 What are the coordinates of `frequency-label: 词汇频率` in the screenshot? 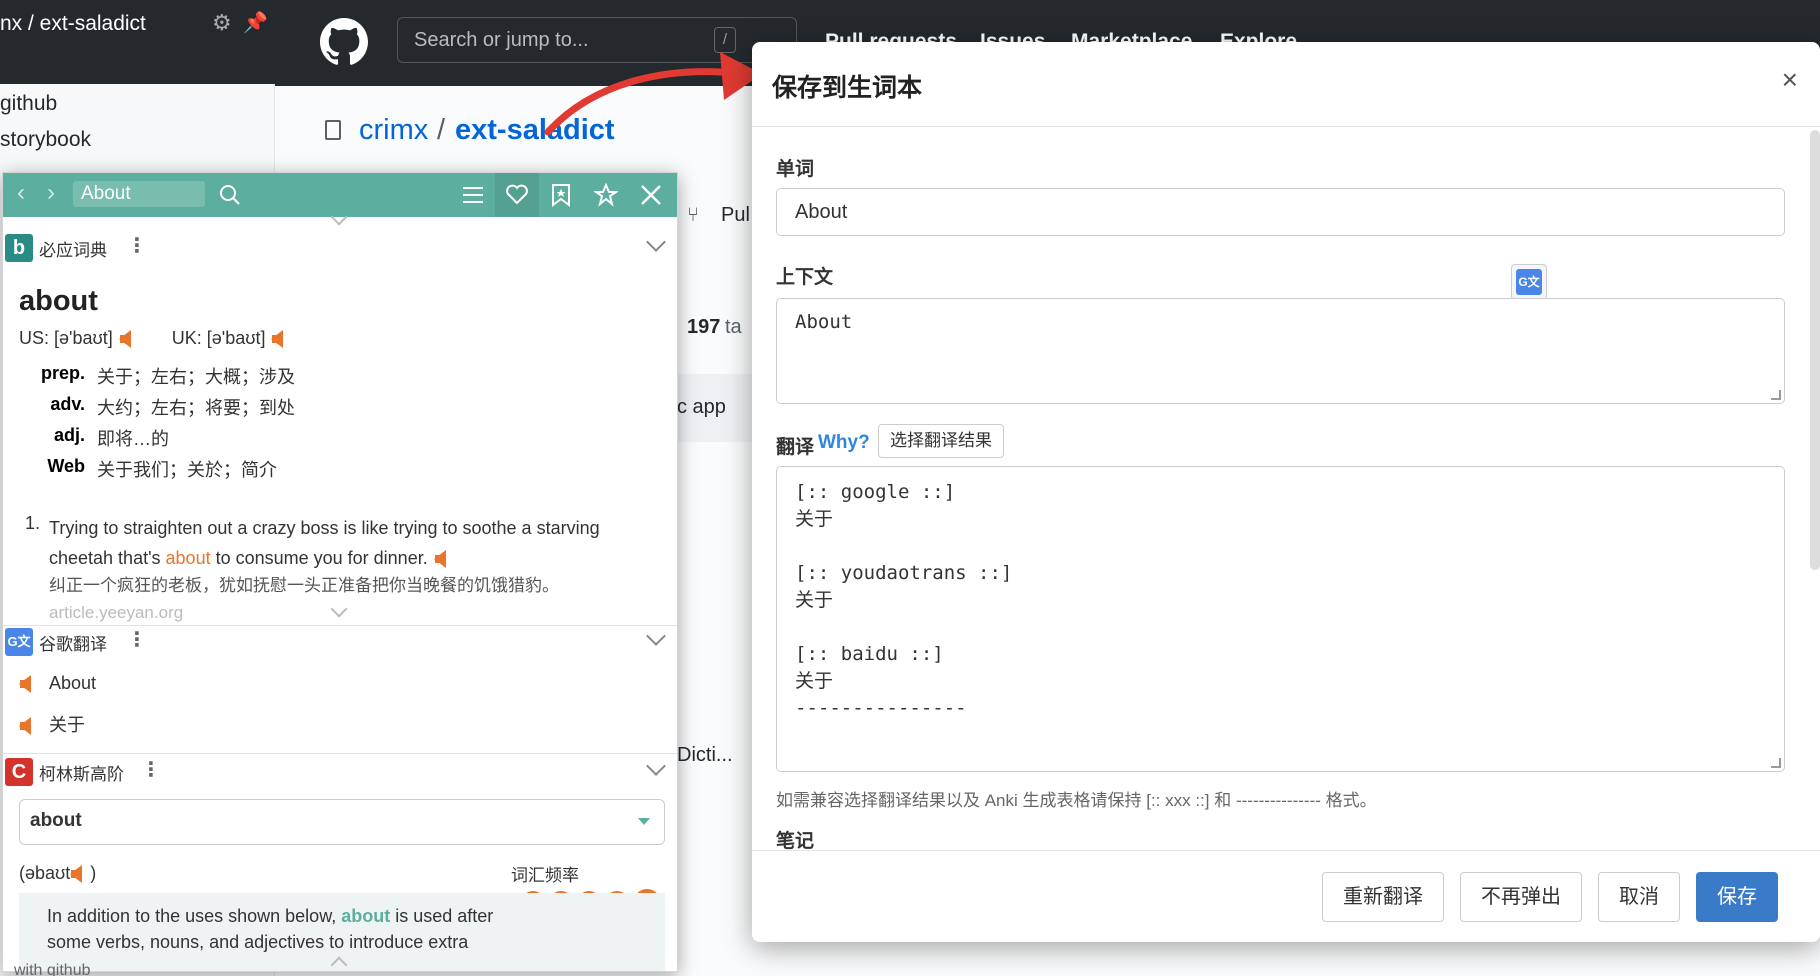 It's located at (545, 875).